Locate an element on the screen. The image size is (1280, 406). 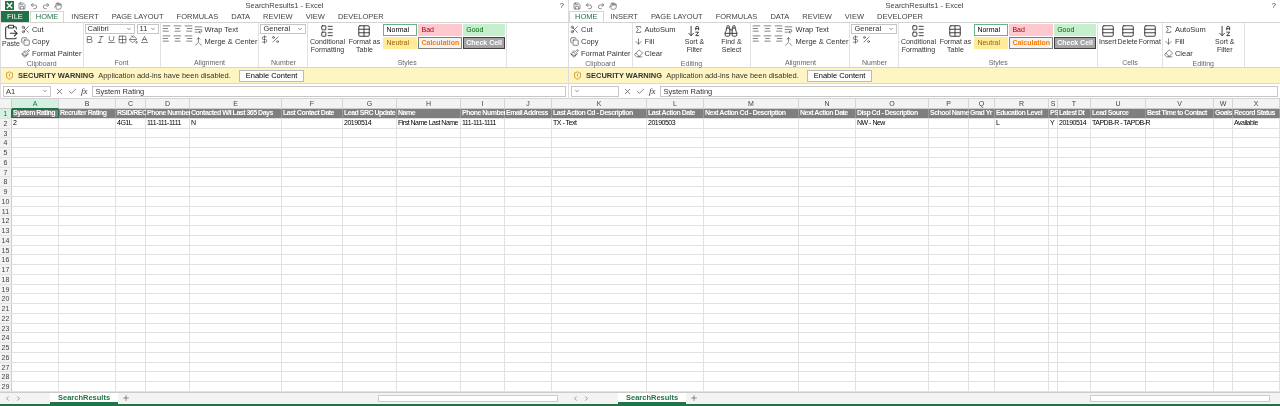
clipboard-icon is located at coordinates (10, 32).